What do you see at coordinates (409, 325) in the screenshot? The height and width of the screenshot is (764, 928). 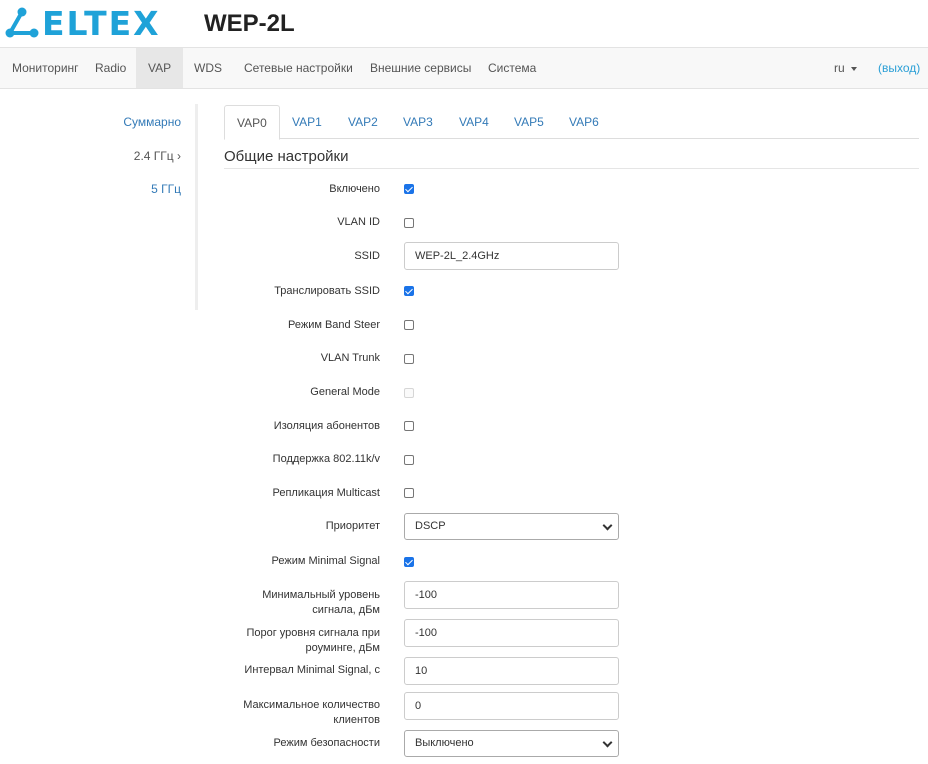 I see `band-steer-checkbox` at bounding box center [409, 325].